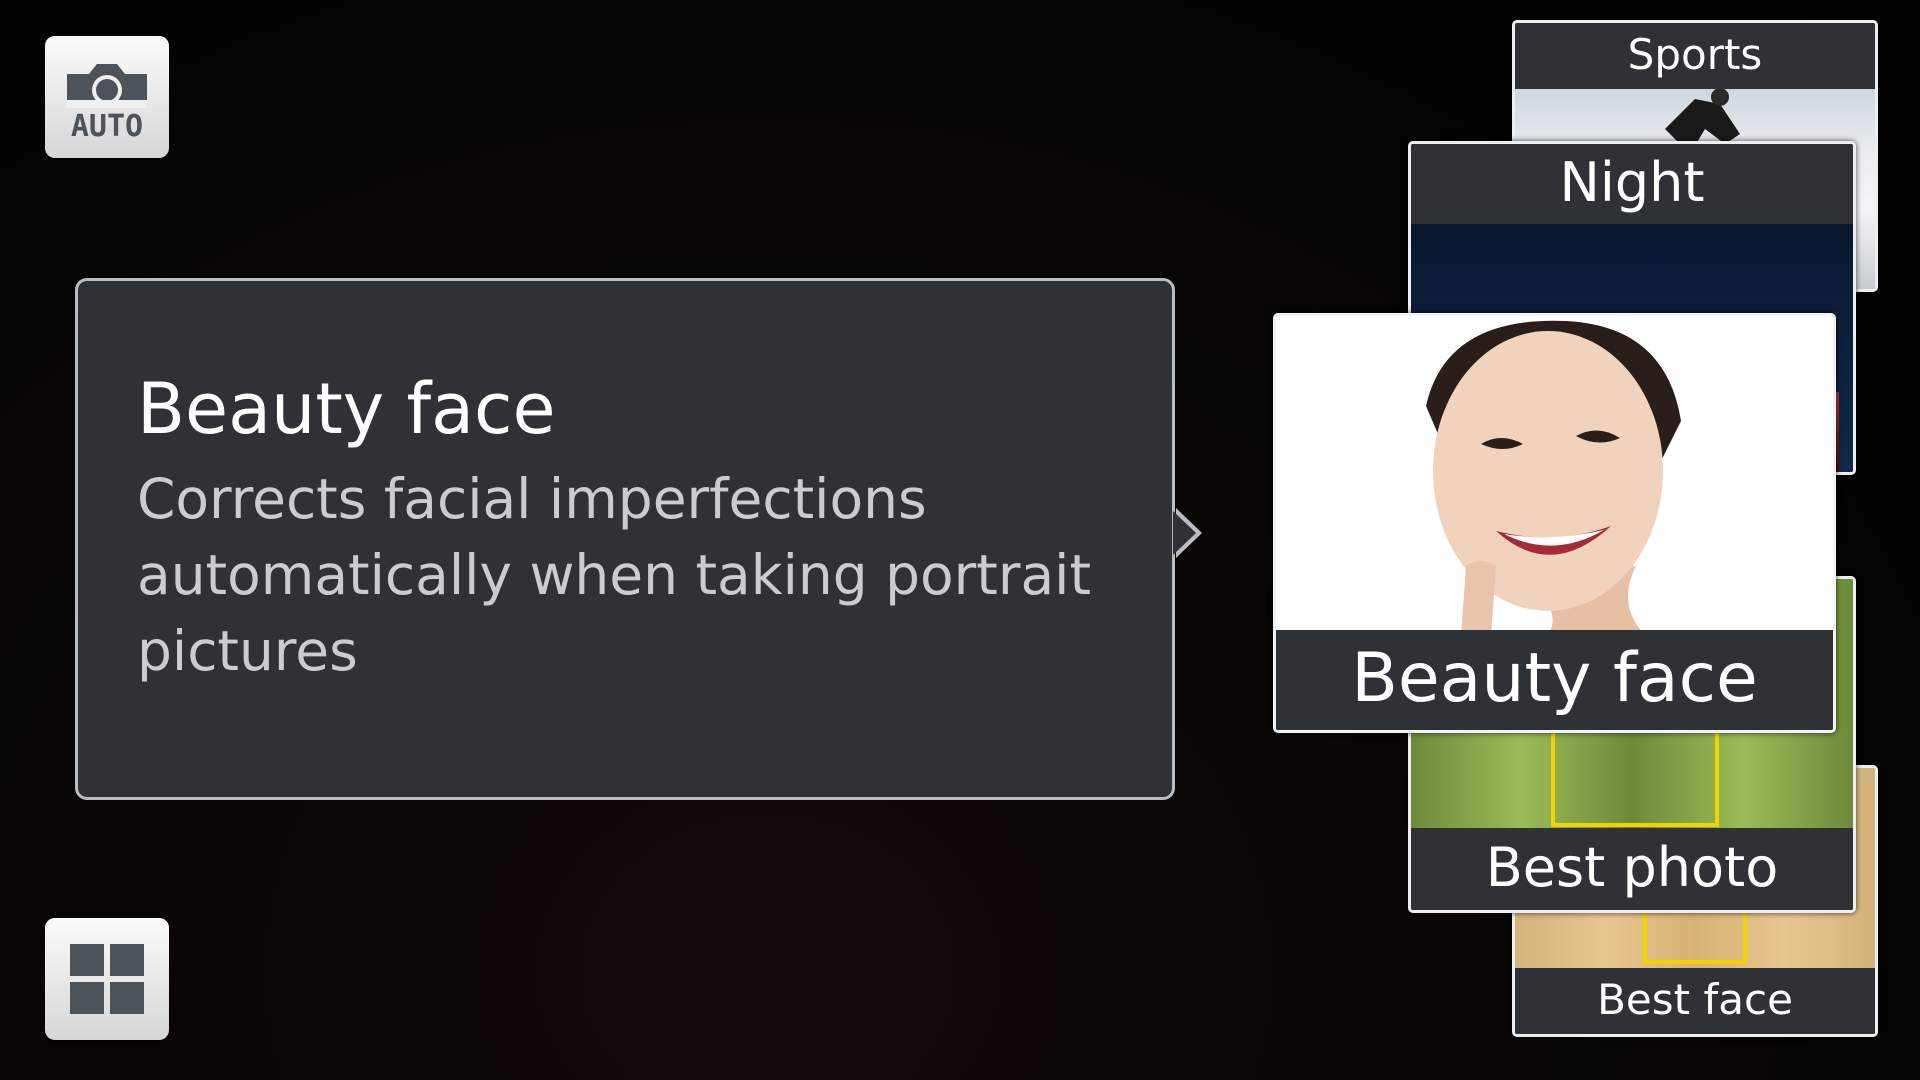  Describe the element at coordinates (1695, 1001) in the screenshot. I see `mode-card-label: Best face` at that location.